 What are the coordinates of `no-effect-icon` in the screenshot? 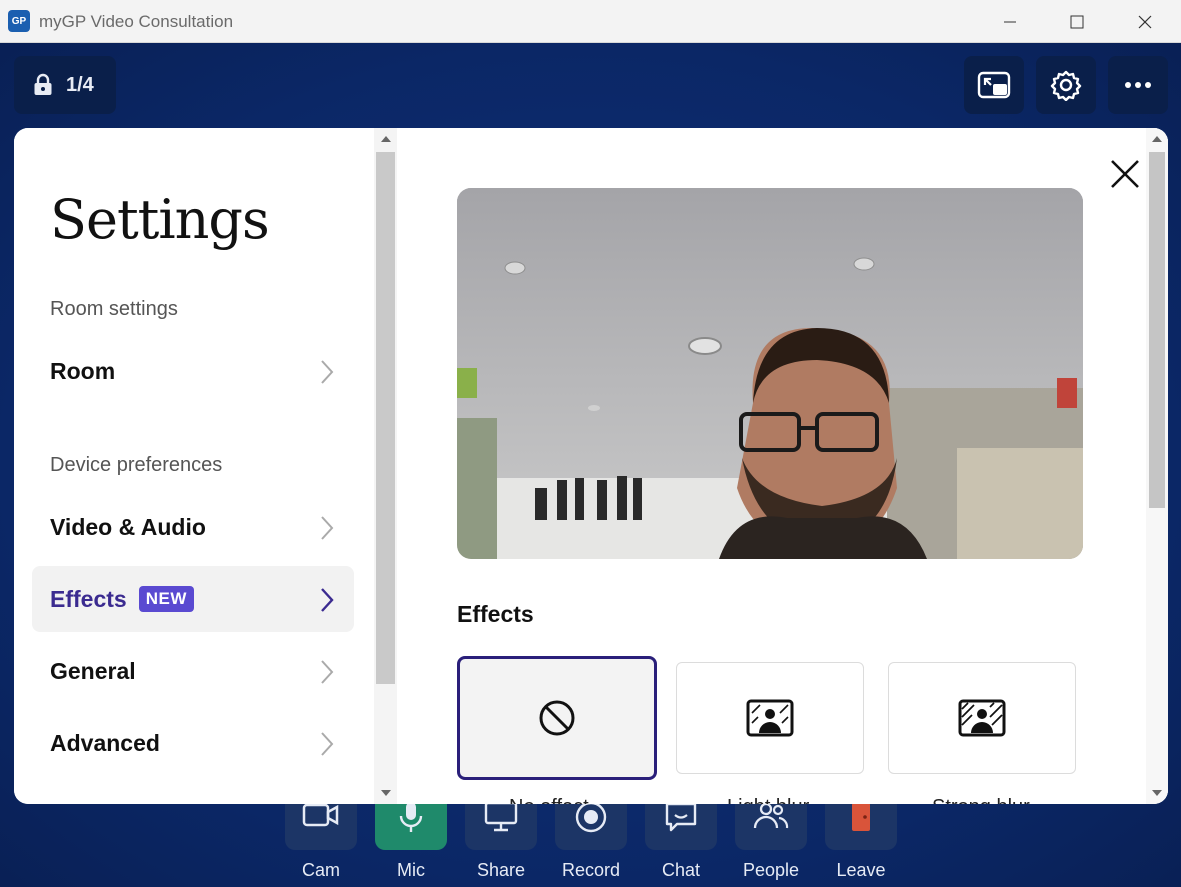 It's located at (557, 718).